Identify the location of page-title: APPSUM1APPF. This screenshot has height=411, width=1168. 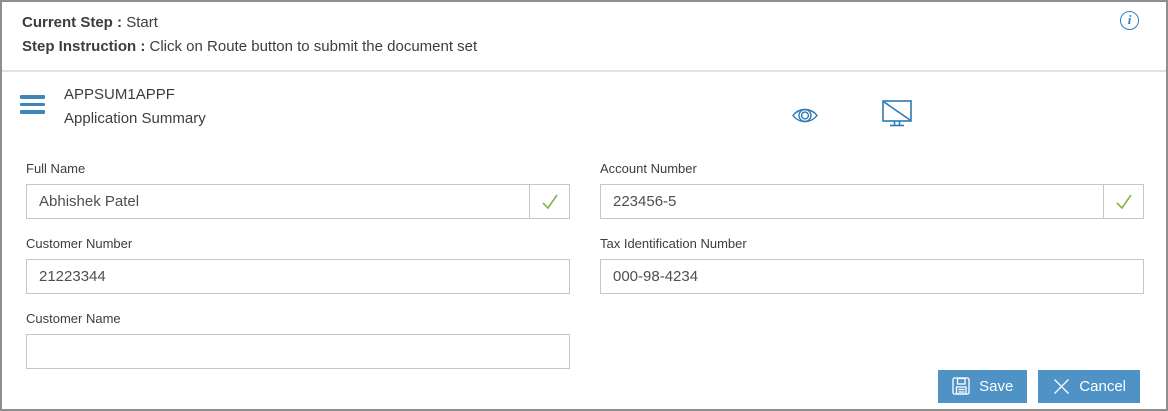
(119, 94).